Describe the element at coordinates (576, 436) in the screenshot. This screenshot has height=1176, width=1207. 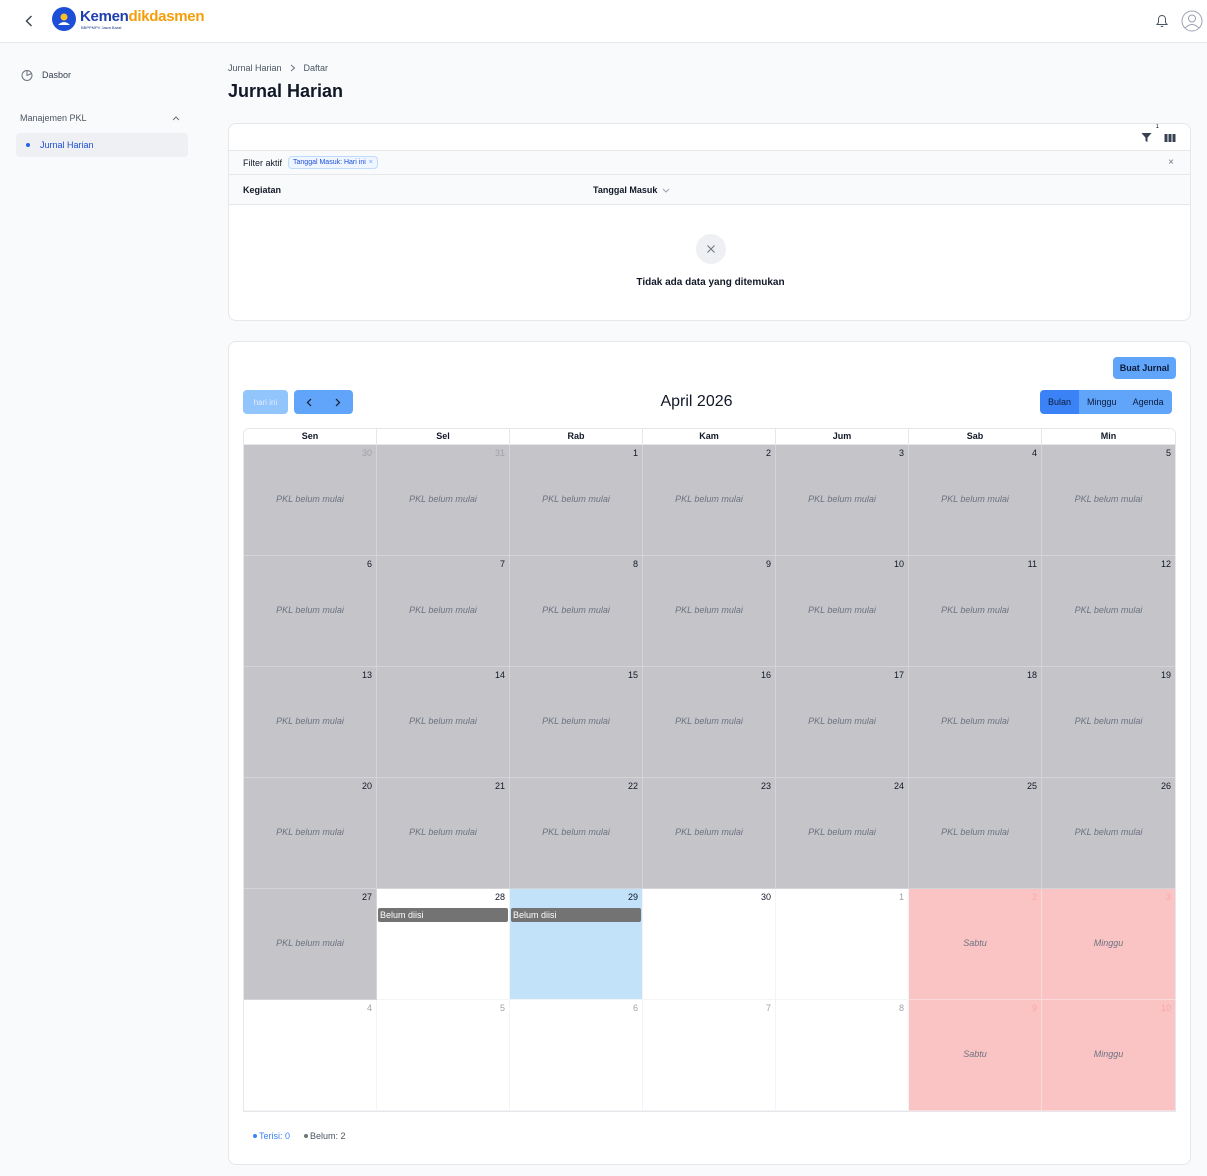
I see `weekday-header: Rab` at that location.